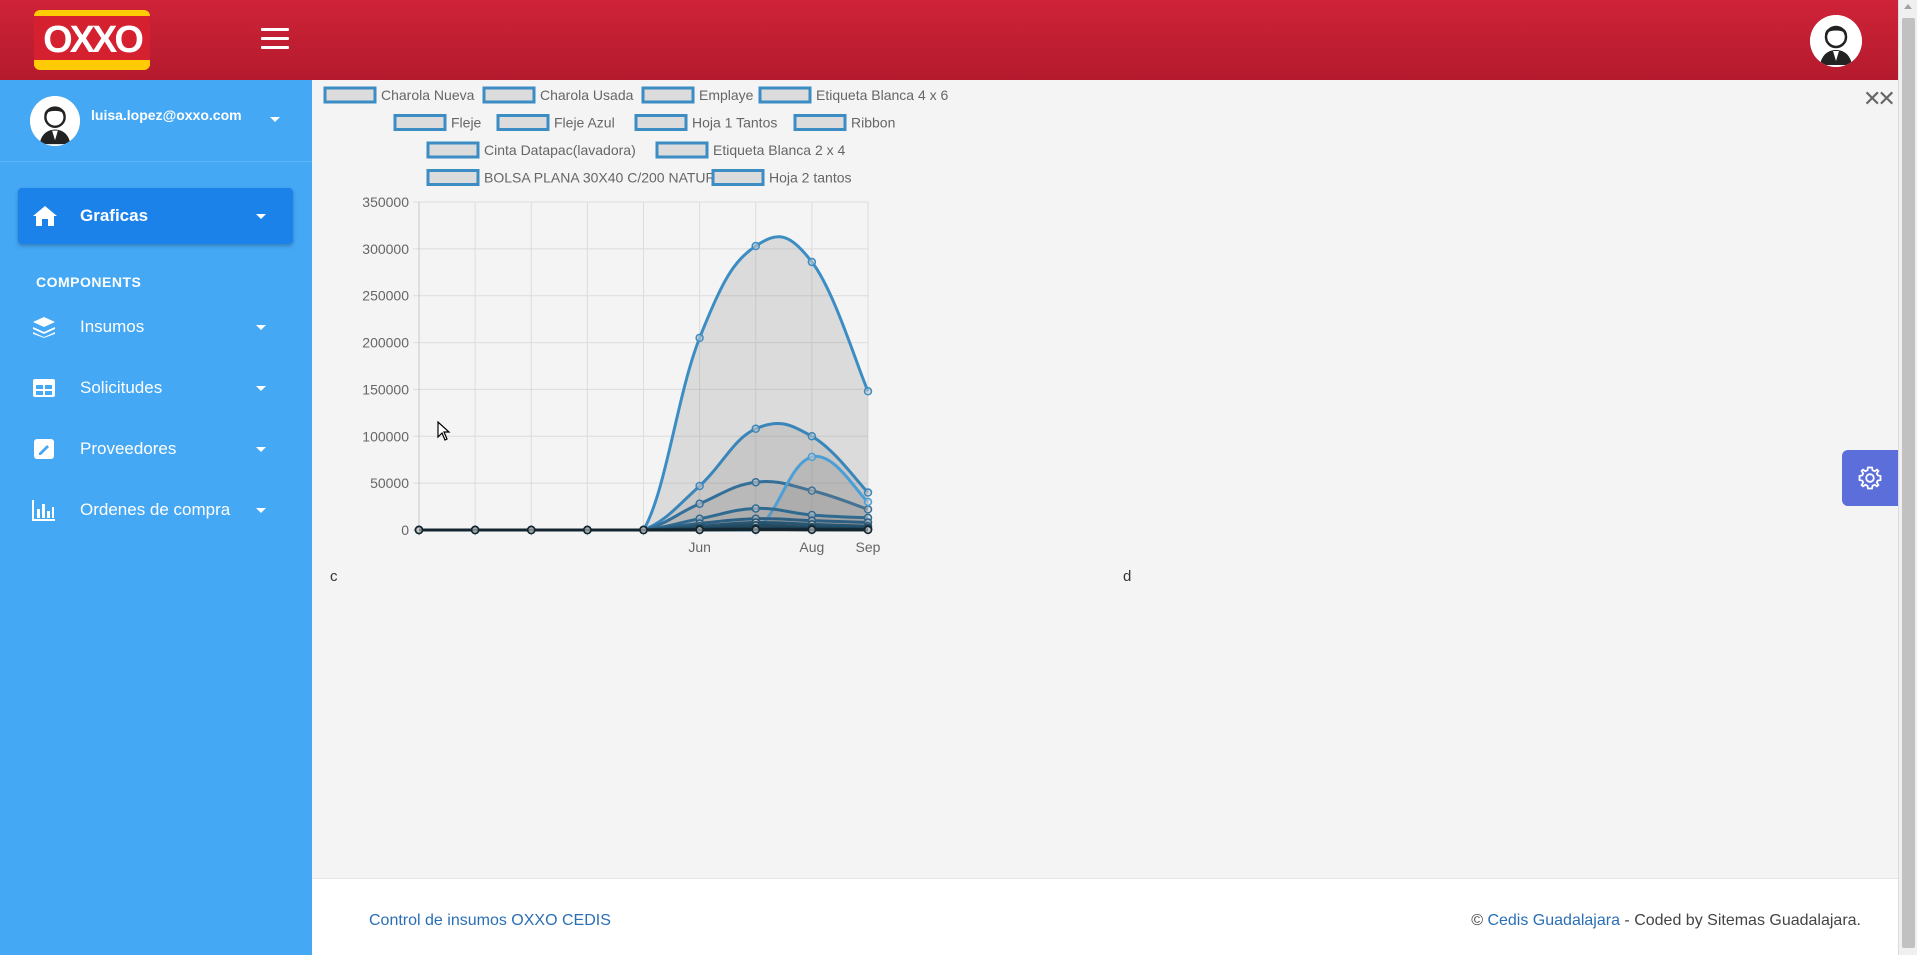 The height and width of the screenshot is (955, 1917). I want to click on legend-label: Cinta Datapac(lavadora), so click(560, 150).